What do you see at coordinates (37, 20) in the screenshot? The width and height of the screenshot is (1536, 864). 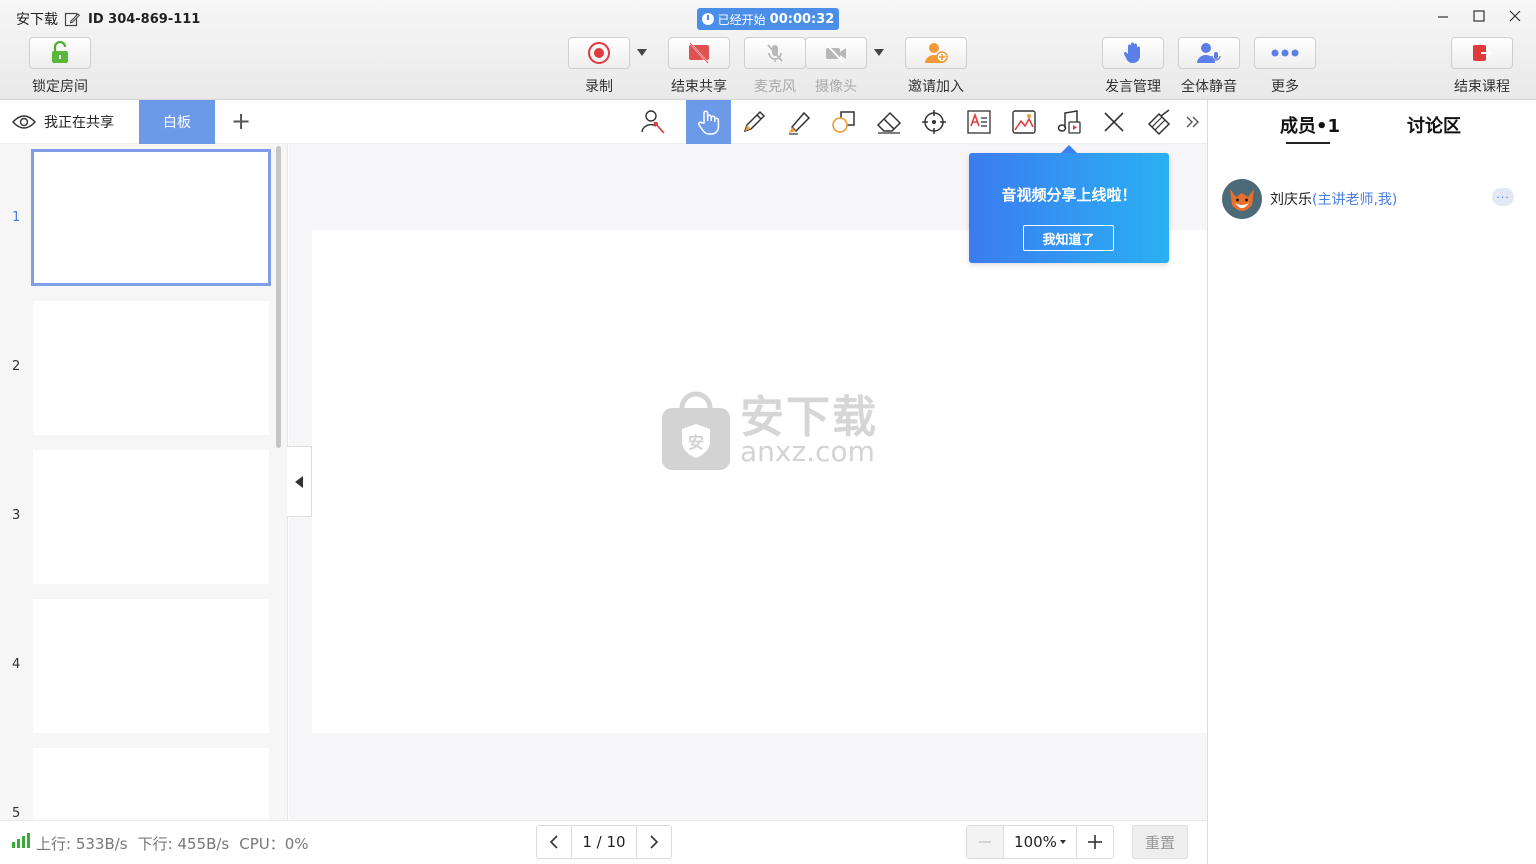 I see `app-title: 安下载` at bounding box center [37, 20].